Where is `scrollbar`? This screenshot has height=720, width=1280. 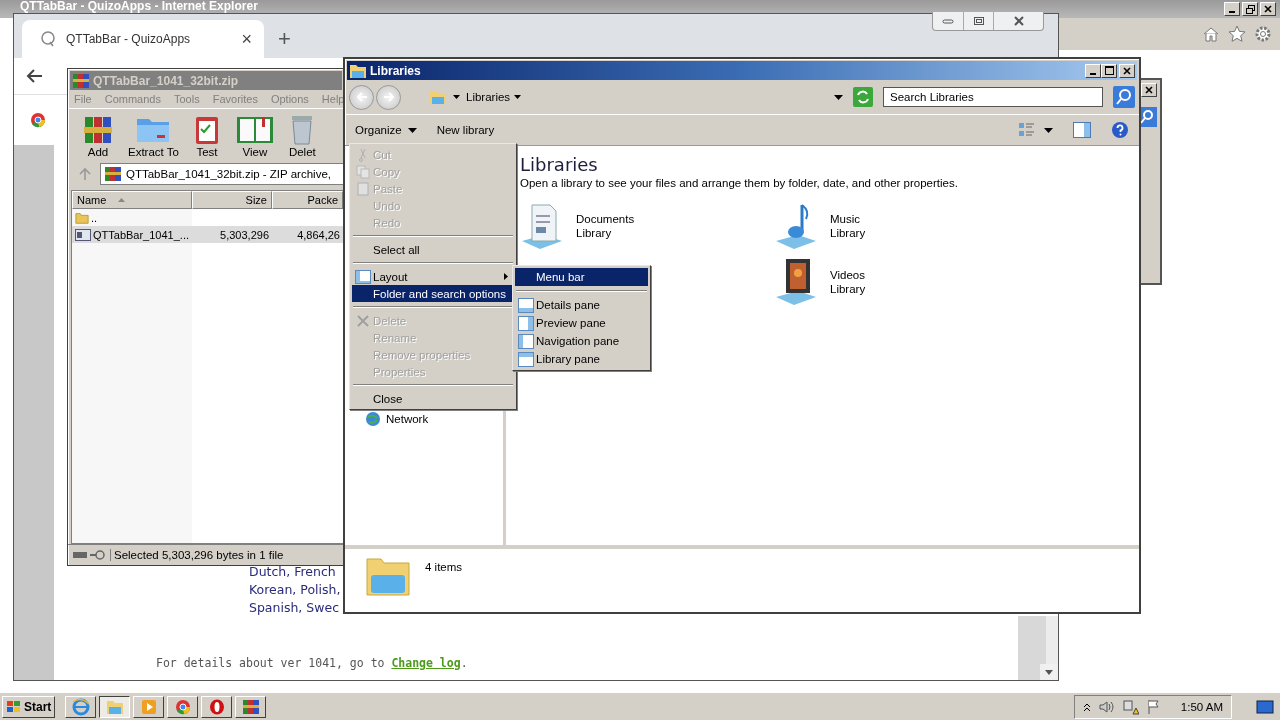 scrollbar is located at coordinates (1038, 648).